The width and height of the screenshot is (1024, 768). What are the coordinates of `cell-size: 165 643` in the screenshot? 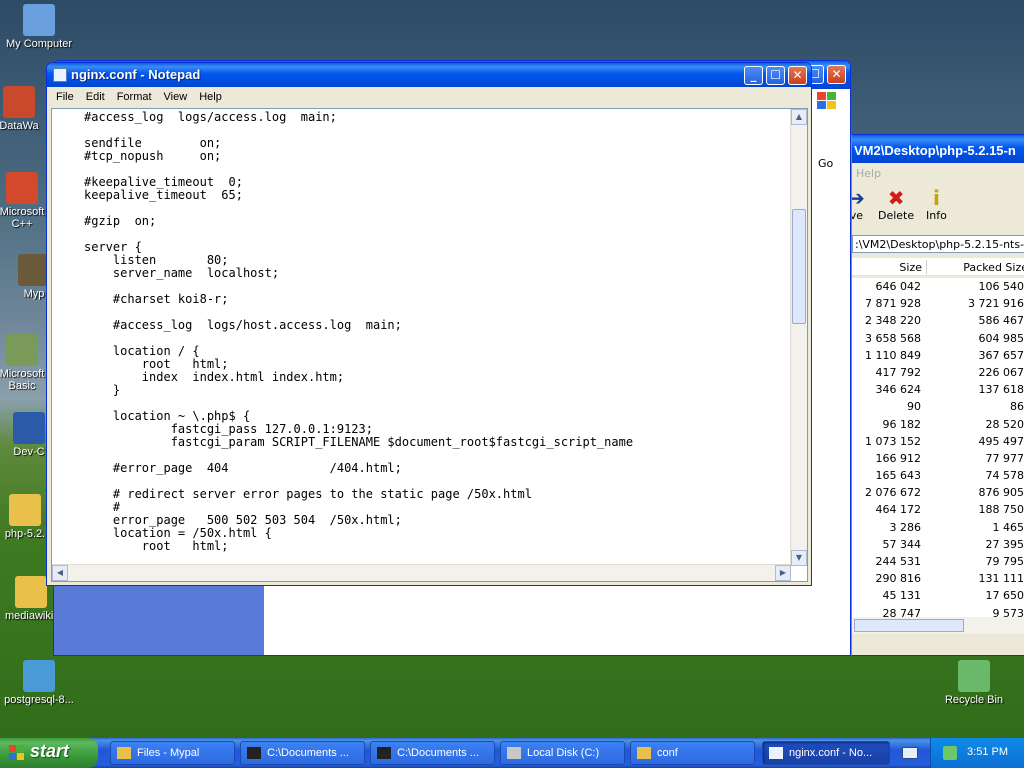 It's located at (898, 476).